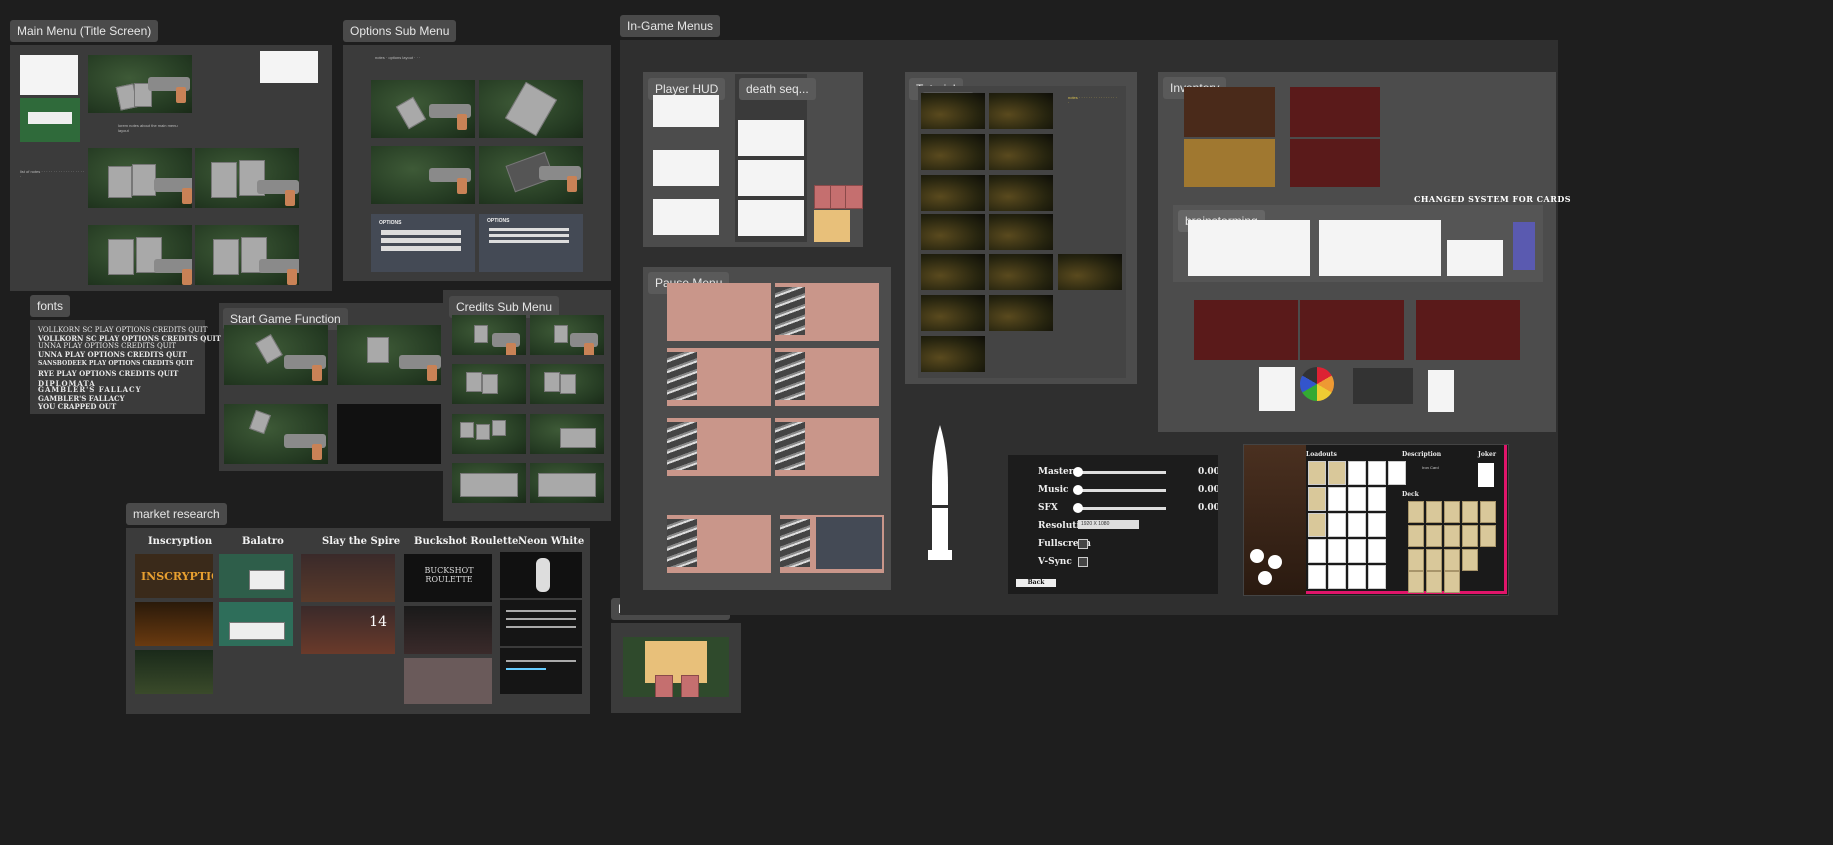 The width and height of the screenshot is (1833, 845). What do you see at coordinates (670, 26) in the screenshot?
I see `section-label-in-game: In-Game Menus` at bounding box center [670, 26].